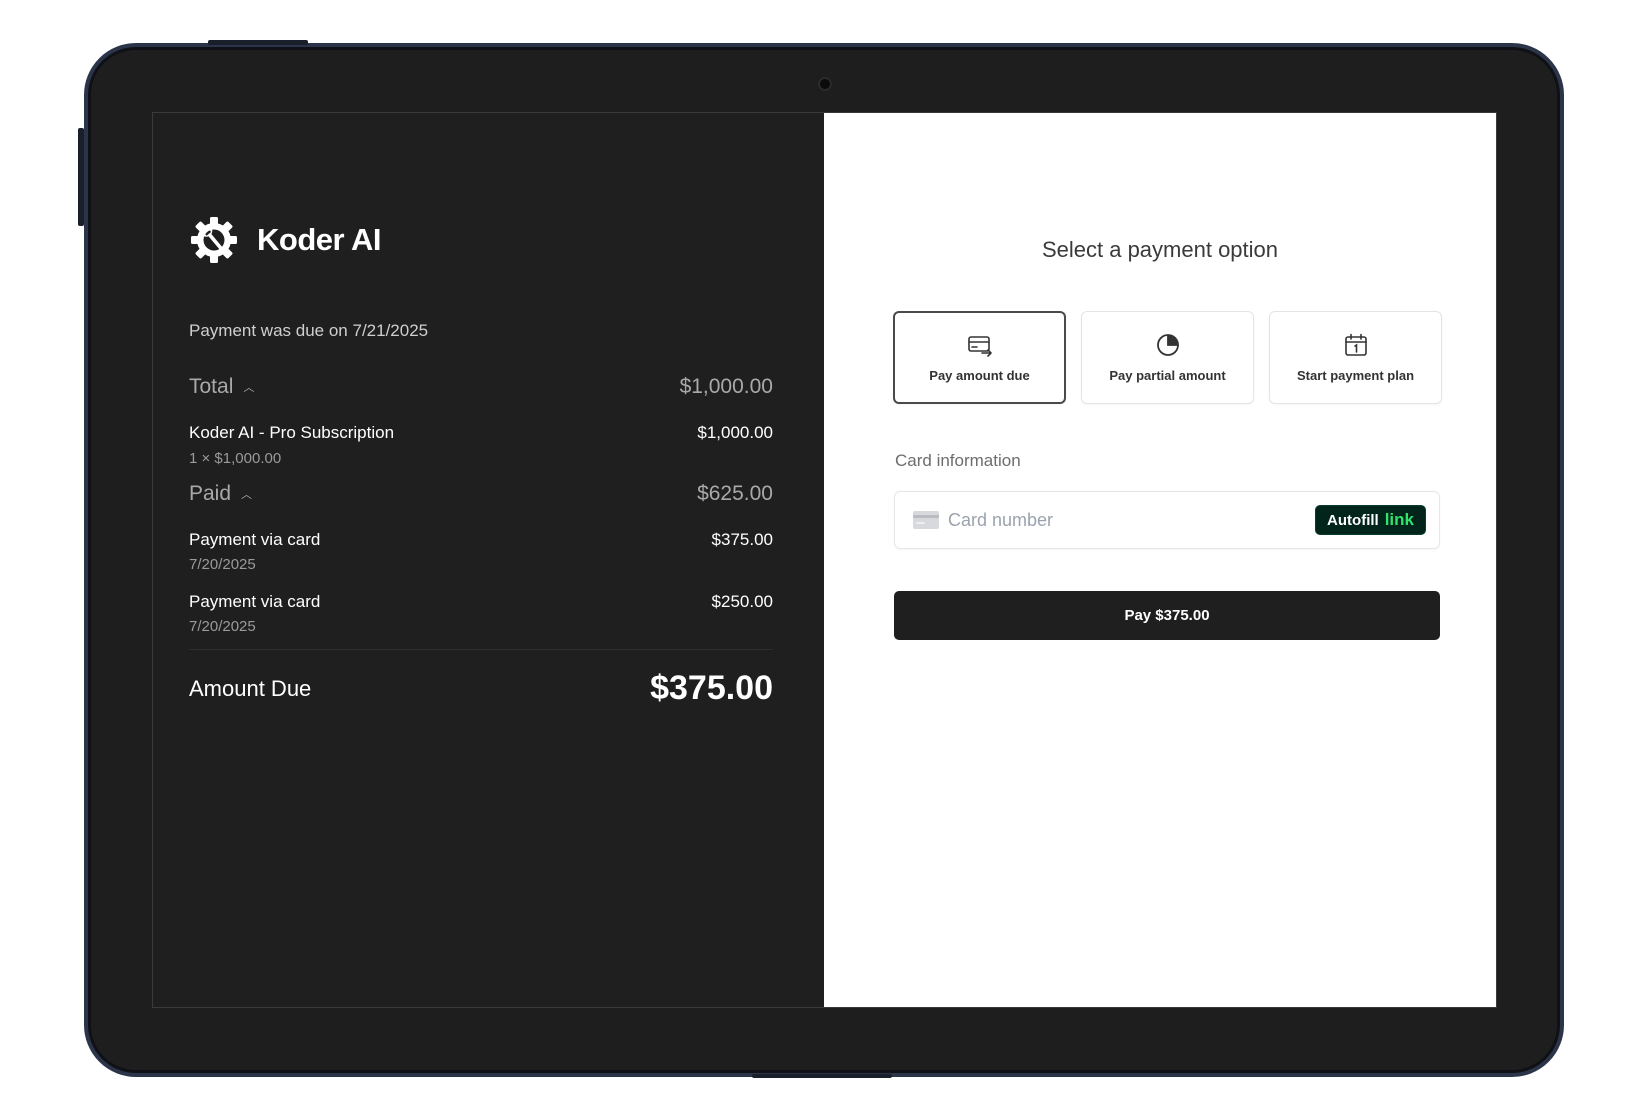 This screenshot has height=1115, width=1643. I want to click on brand: Koder AI, so click(285, 240).